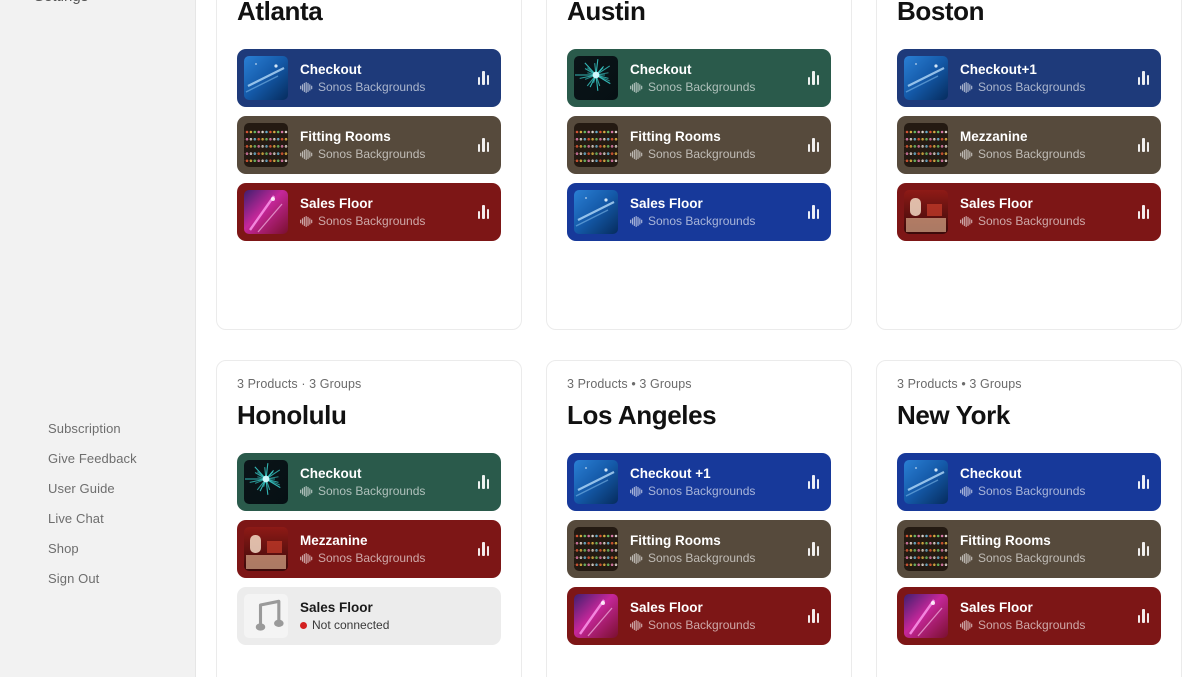 Image resolution: width=1200 pixels, height=677 pixels. What do you see at coordinates (97, 519) in the screenshot?
I see `sidebar-link-live-chat: Live Chat` at bounding box center [97, 519].